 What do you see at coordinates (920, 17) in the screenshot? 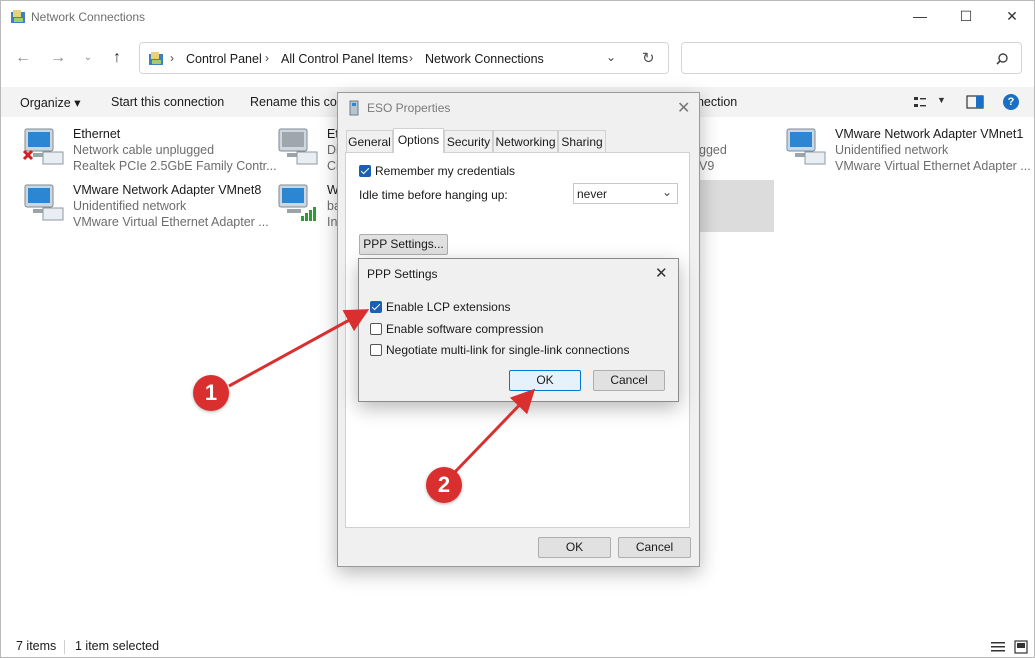
I see `minimize-button: —` at bounding box center [920, 17].